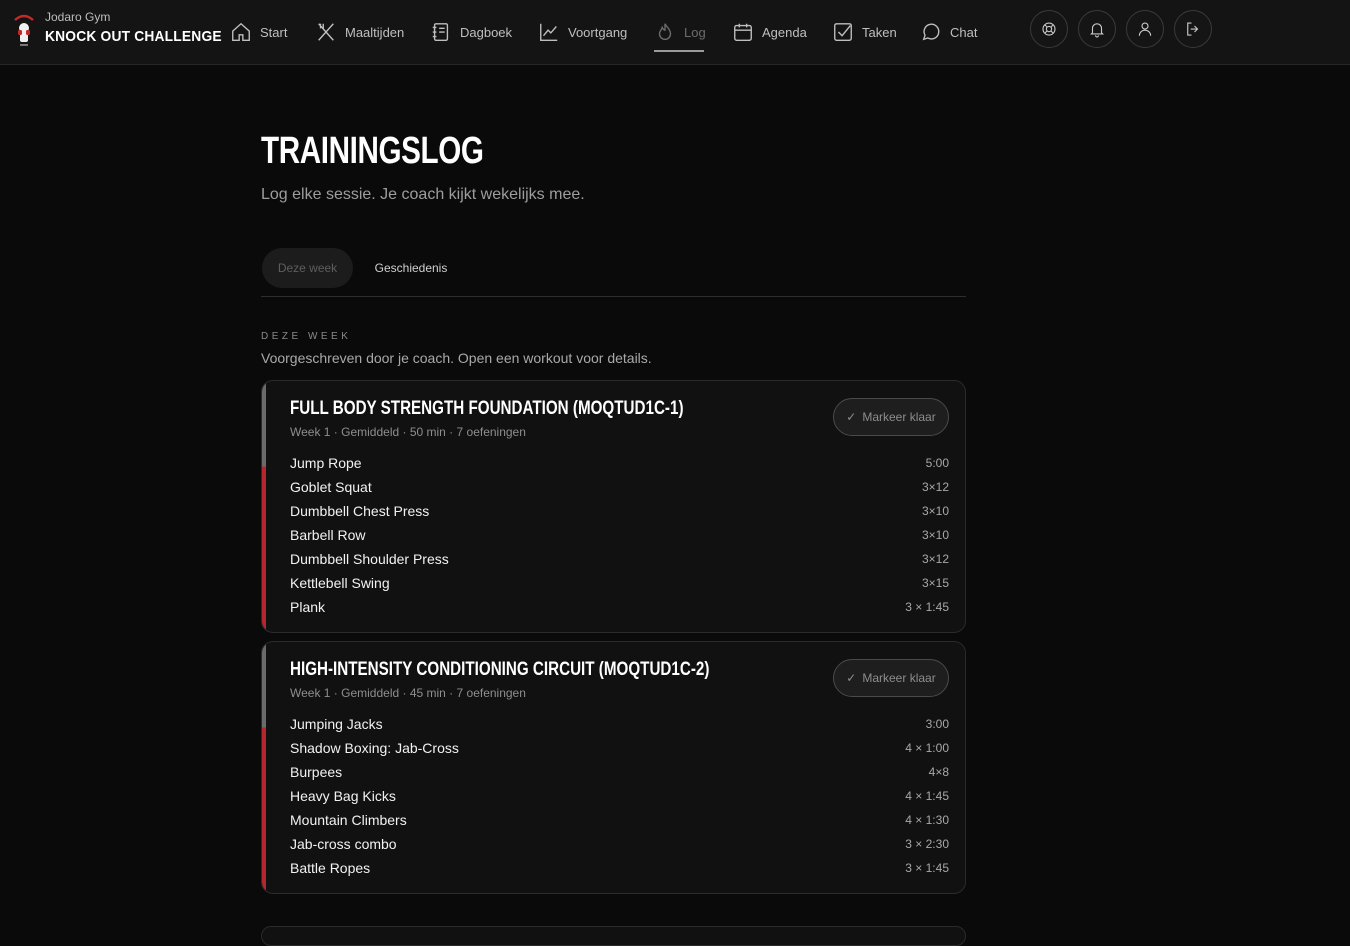  What do you see at coordinates (743, 32) in the screenshot?
I see `calendar-icon` at bounding box center [743, 32].